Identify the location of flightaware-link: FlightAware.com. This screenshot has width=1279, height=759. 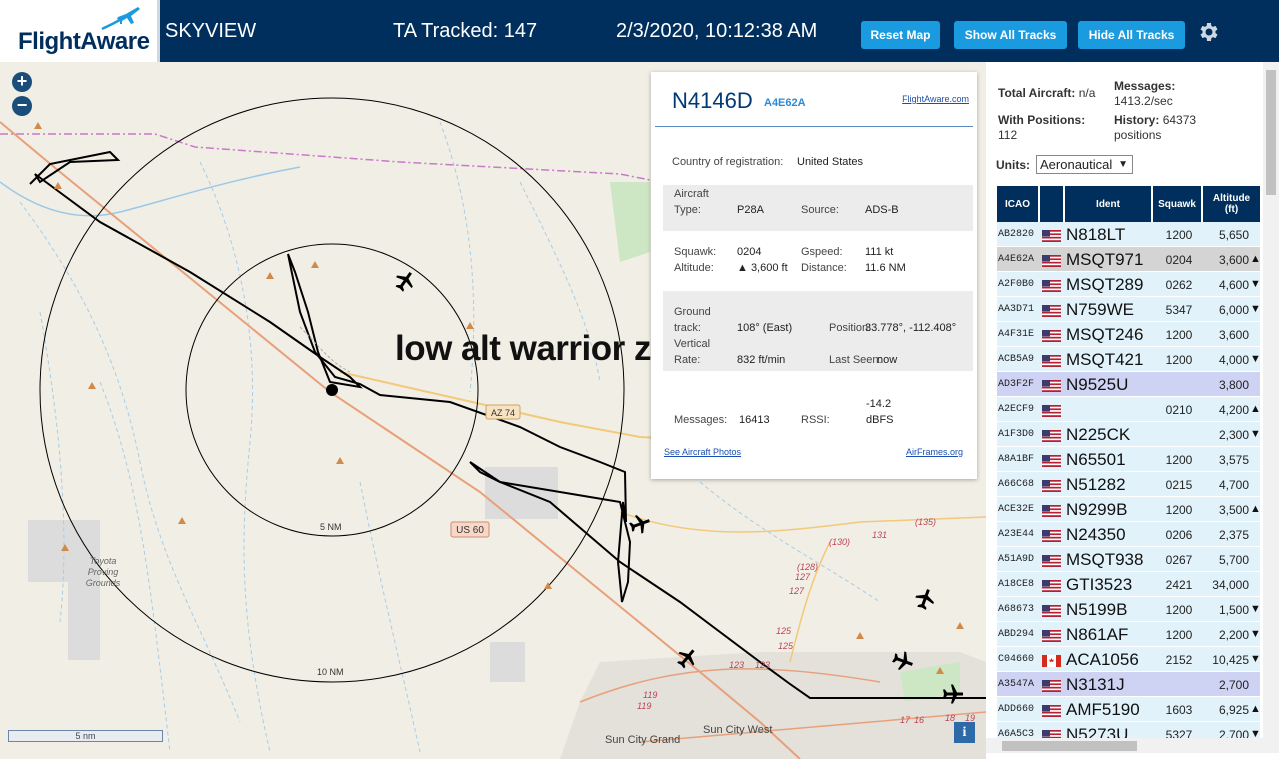
(935, 99).